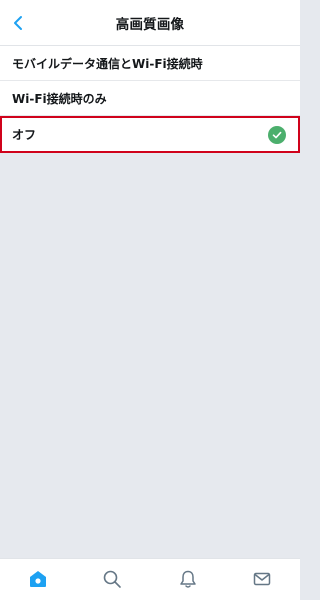 The width and height of the screenshot is (320, 600). I want to click on header-bar: 高画質画像, so click(150, 23).